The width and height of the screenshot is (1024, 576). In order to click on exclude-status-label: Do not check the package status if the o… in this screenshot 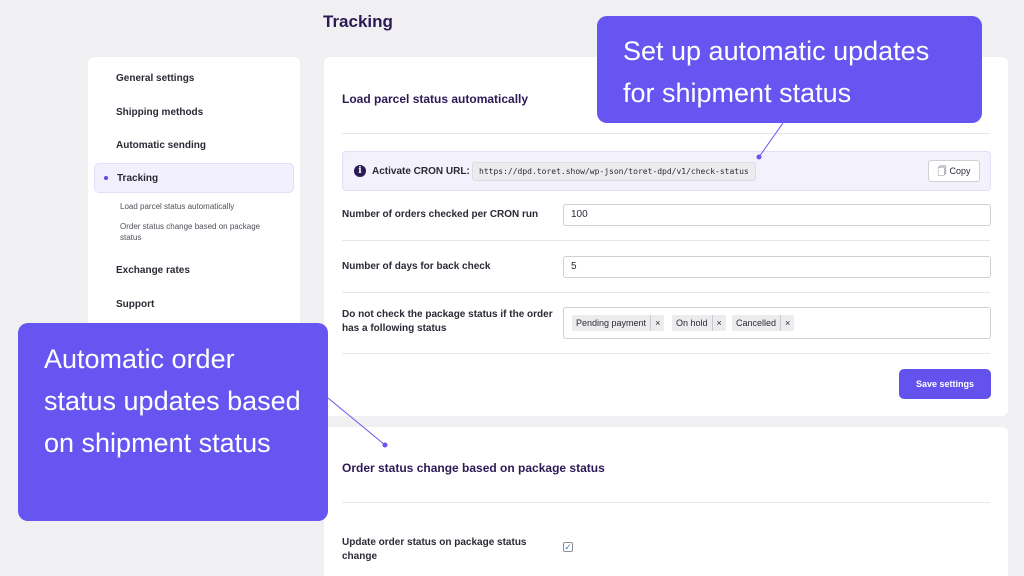, I will do `click(447, 321)`.